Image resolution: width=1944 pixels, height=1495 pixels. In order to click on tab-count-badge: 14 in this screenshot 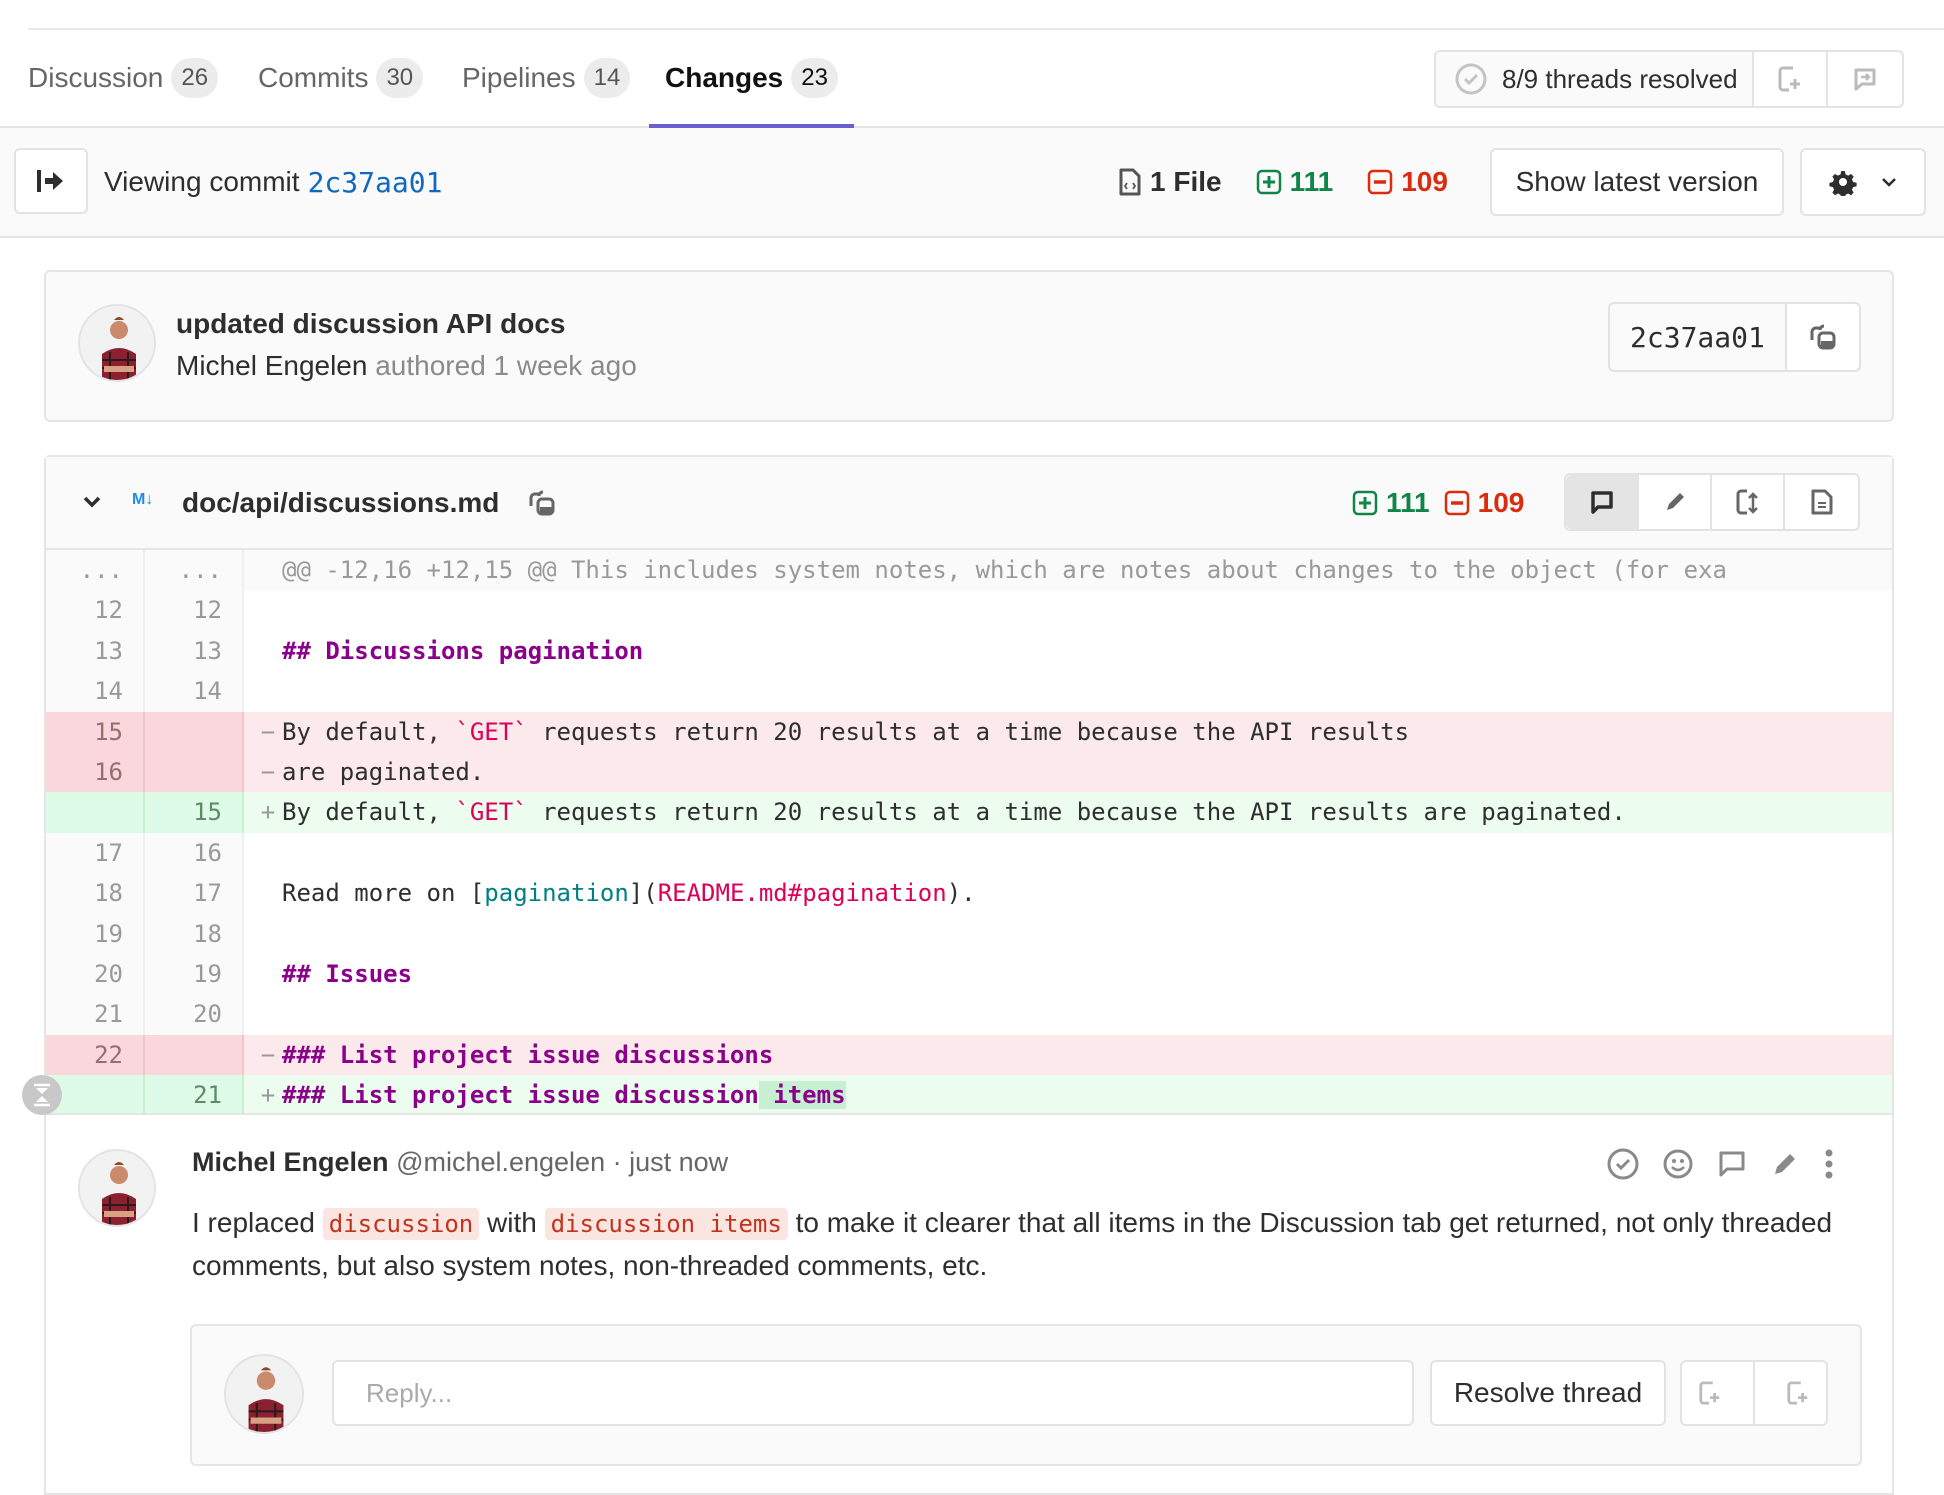, I will do `click(607, 78)`.